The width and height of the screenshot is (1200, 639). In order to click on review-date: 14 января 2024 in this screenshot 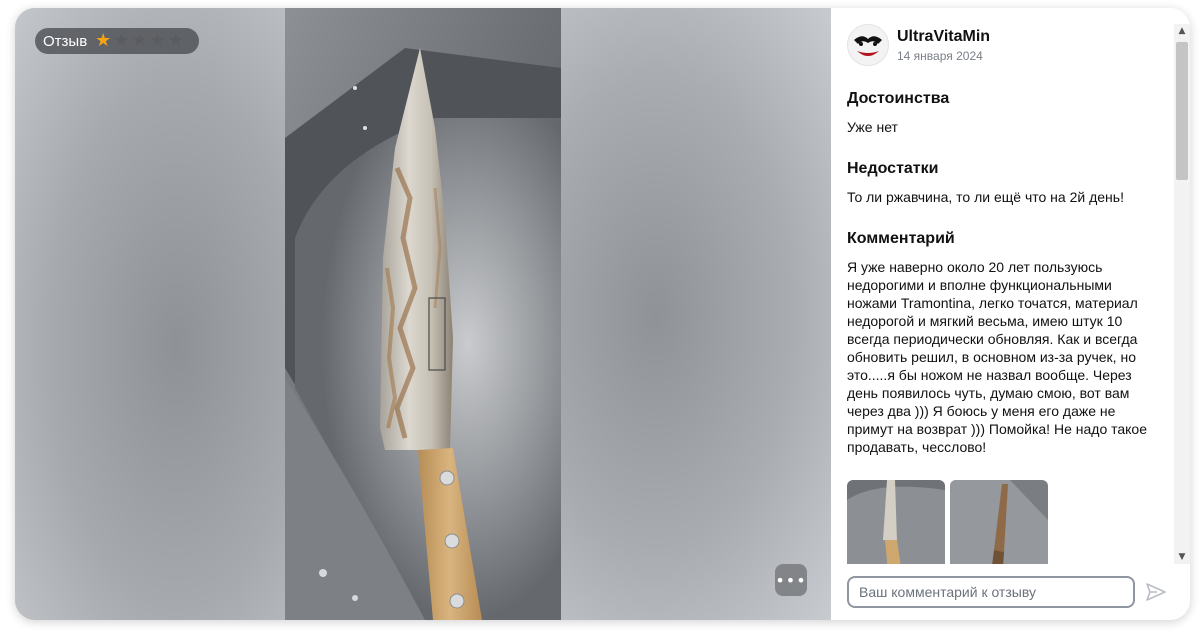, I will do `click(940, 55)`.